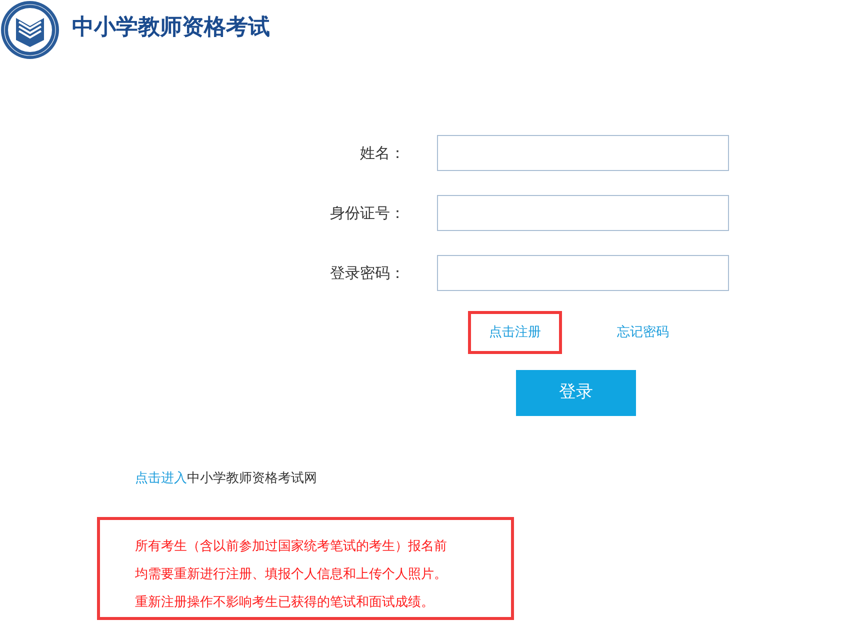 This screenshot has width=849, height=637. I want to click on notice-text: 均需要重新进行注册、填报个人信息和上传个人照片。, so click(291, 575).